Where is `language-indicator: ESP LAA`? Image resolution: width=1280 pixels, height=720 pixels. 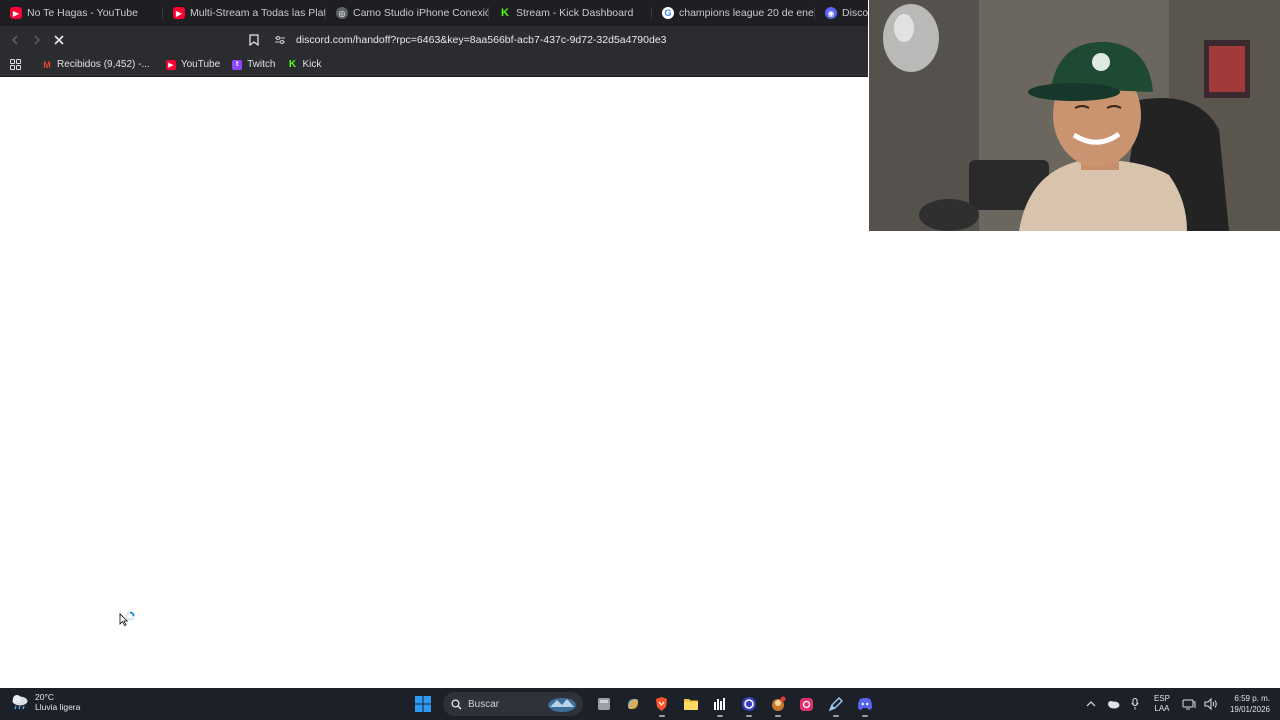
language-indicator: ESP LAA is located at coordinates (1162, 704).